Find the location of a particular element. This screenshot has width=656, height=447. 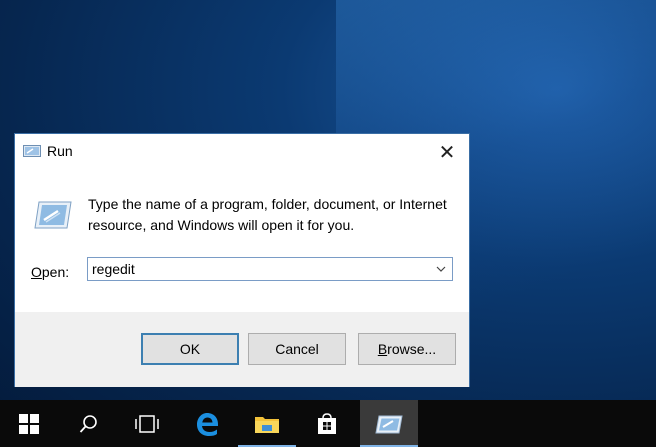

cancel-button: Cancel is located at coordinates (297, 349).